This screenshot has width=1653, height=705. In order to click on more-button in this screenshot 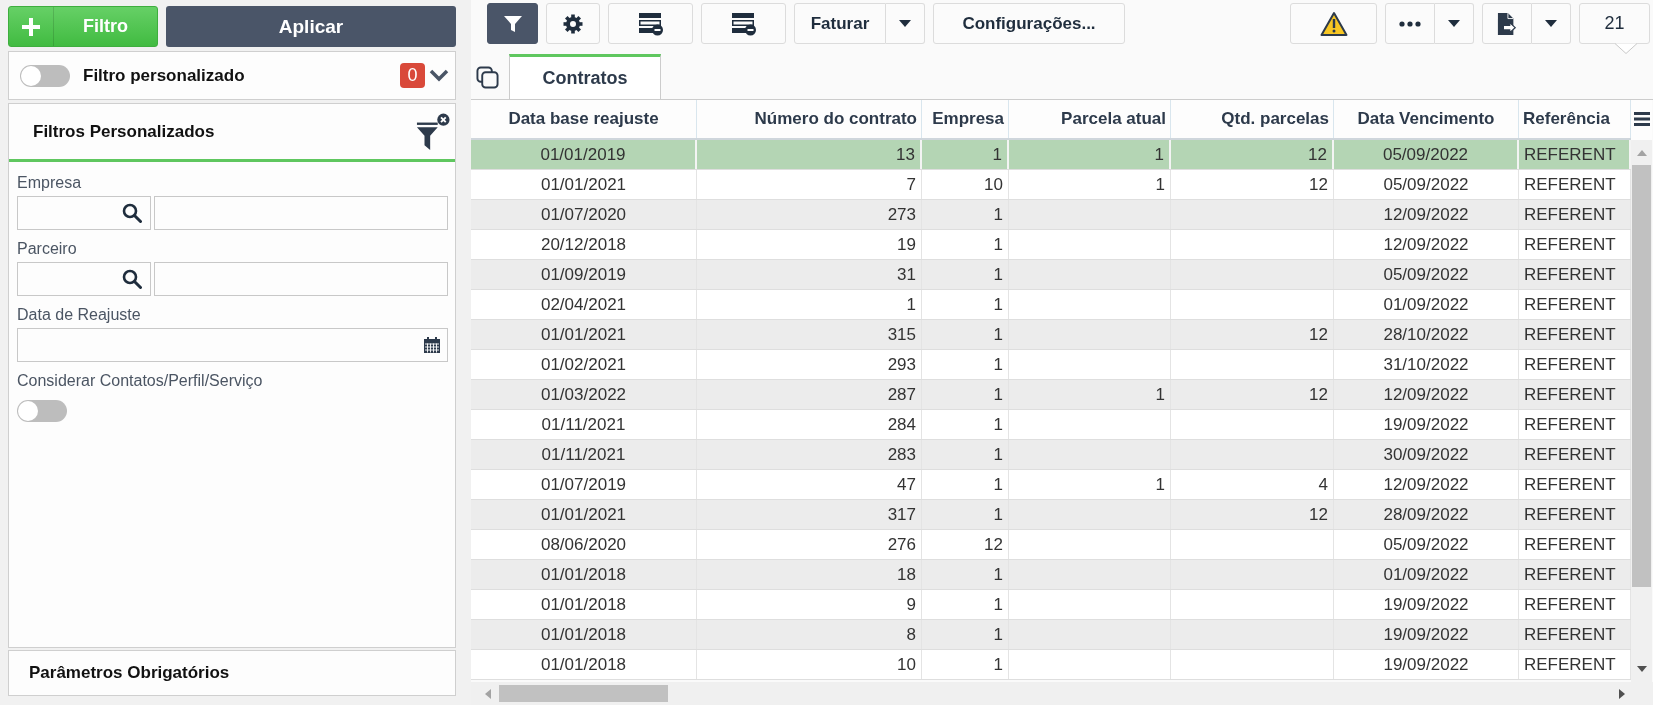, I will do `click(1410, 23)`.